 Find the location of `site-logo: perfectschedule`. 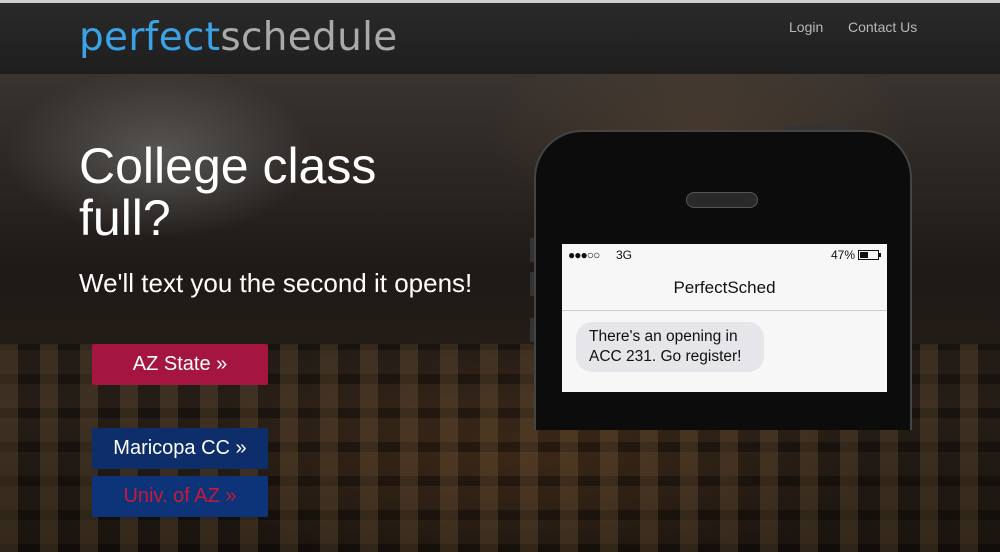

site-logo: perfectschedule is located at coordinates (238, 37).